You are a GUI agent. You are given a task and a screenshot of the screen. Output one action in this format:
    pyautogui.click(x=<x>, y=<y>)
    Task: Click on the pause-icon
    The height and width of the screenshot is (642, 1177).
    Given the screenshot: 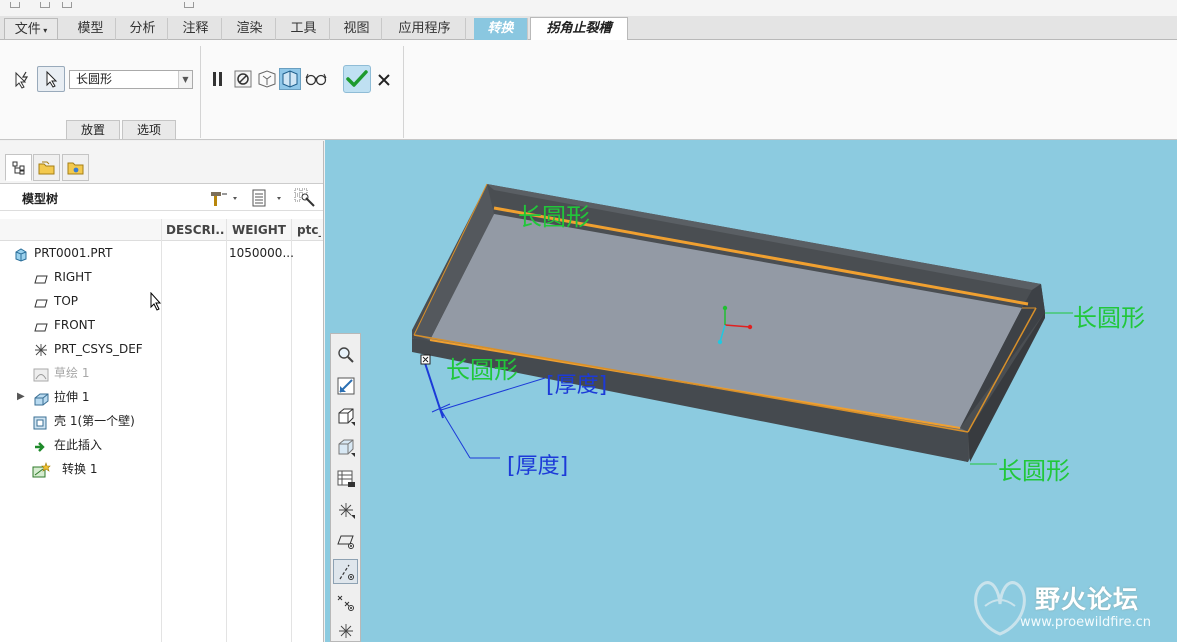 What is the action you would take?
    pyautogui.click(x=217, y=79)
    